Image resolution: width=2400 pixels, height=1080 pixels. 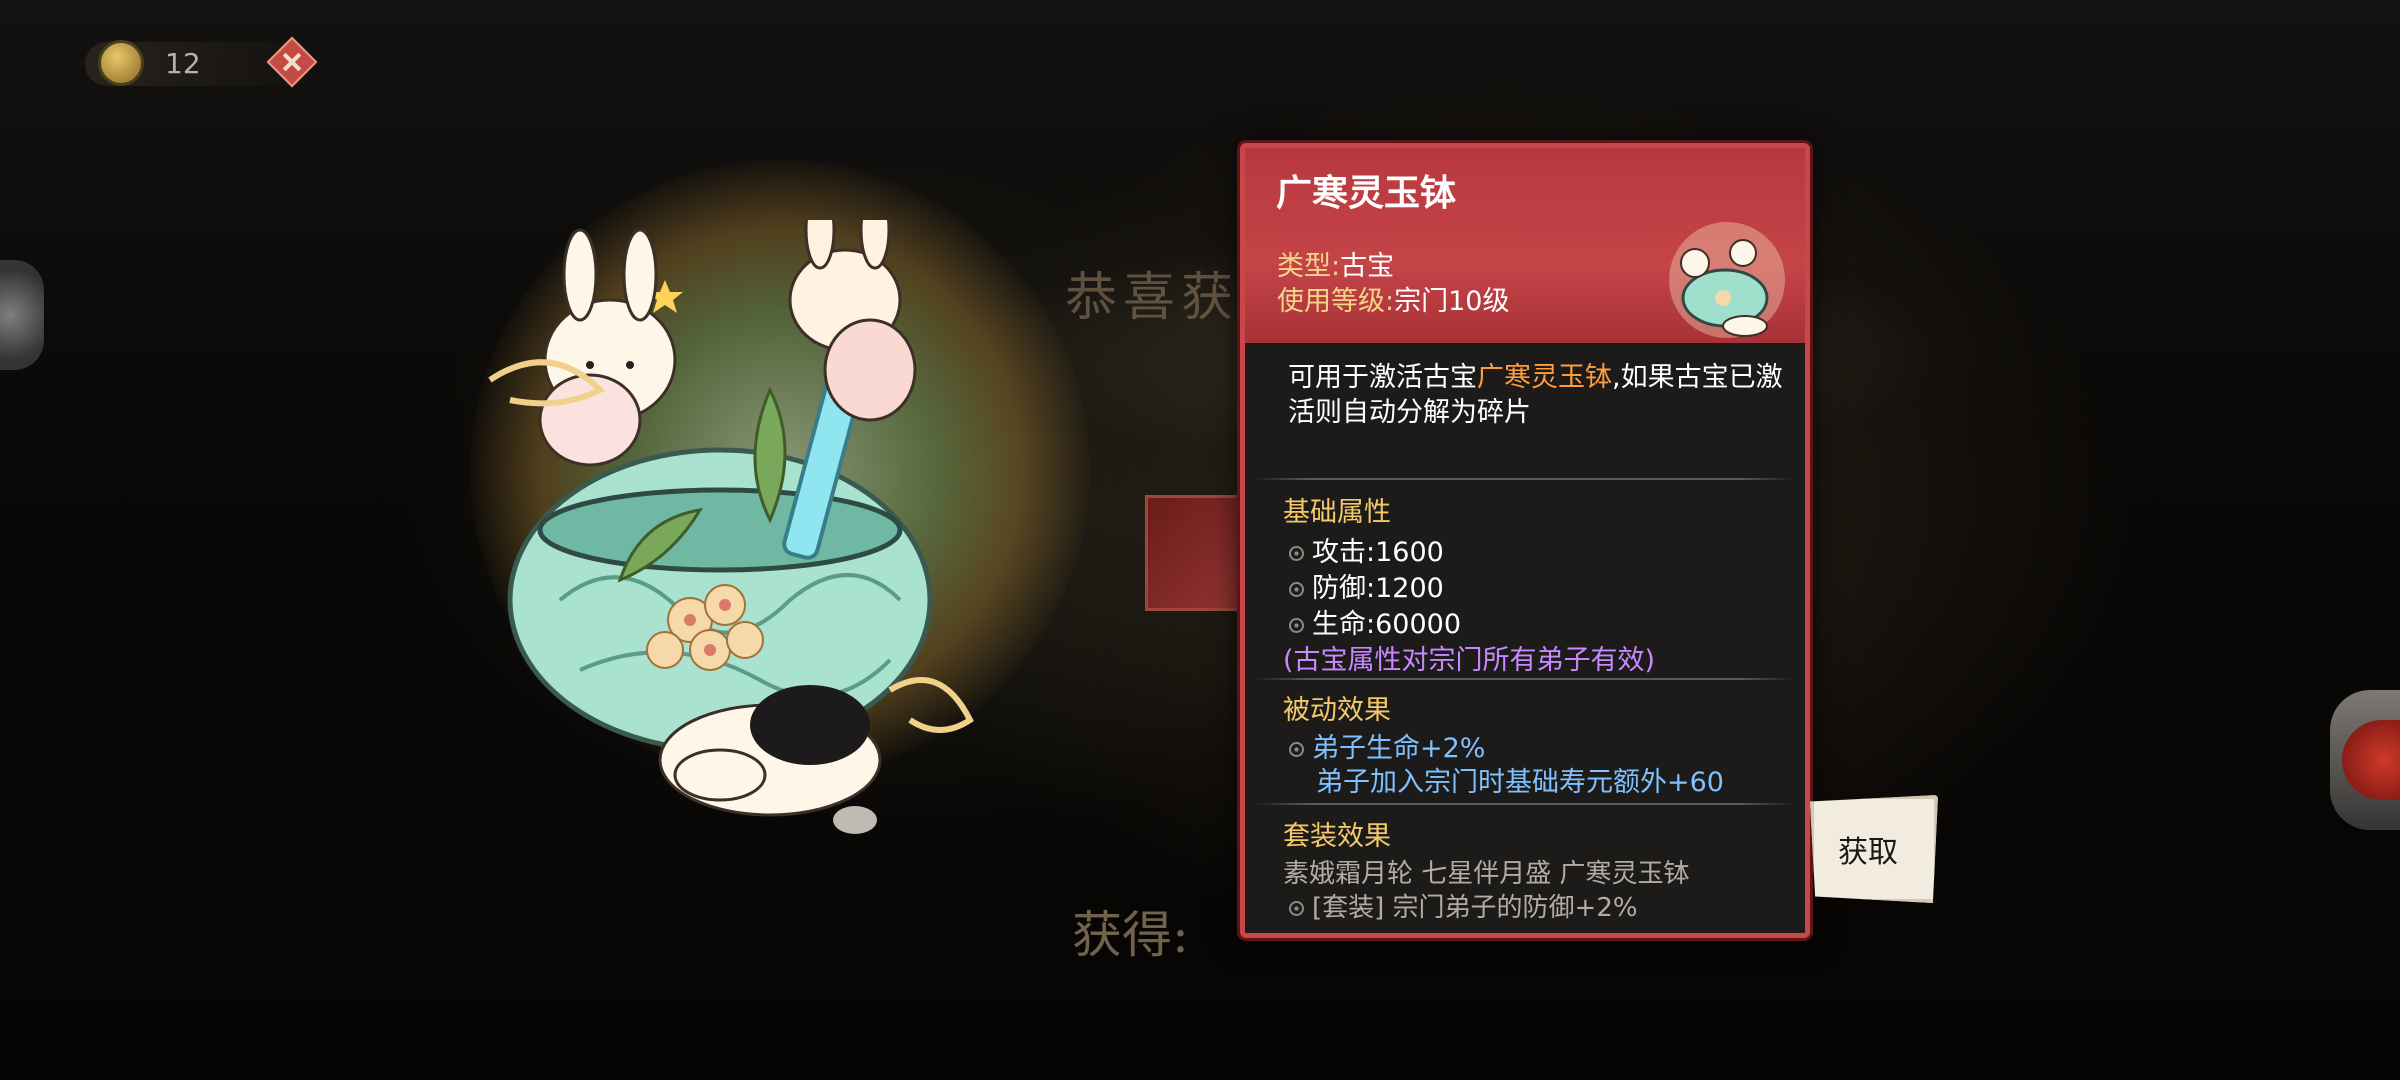 I want to click on attribute-note: (古宝属性对宗门所有弟子有效), so click(x=1469, y=660).